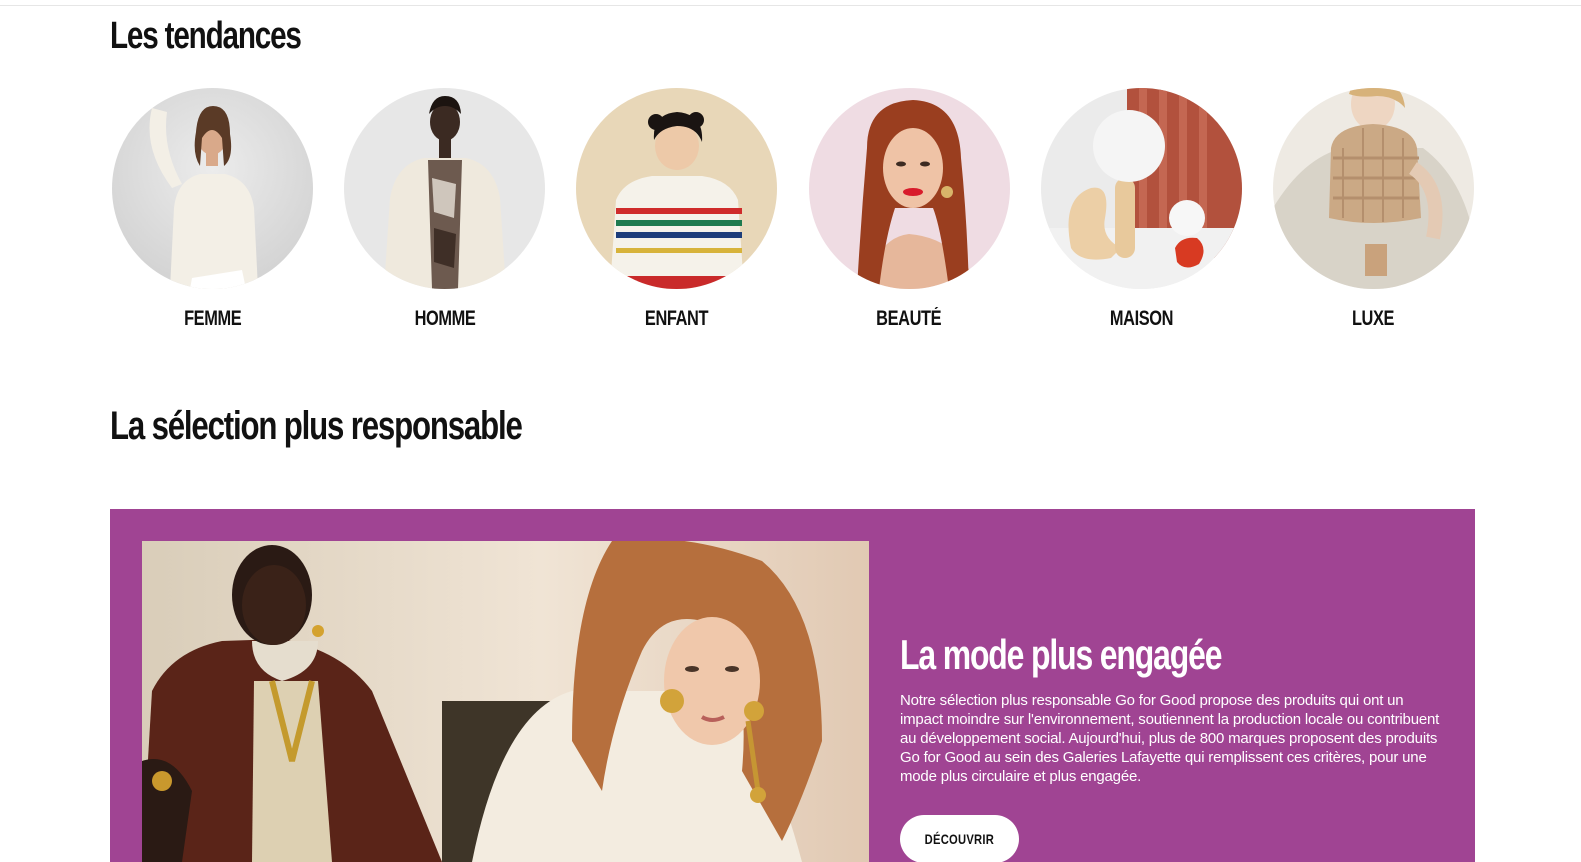  I want to click on banner-heading: La mode plus engagée, so click(1061, 654).